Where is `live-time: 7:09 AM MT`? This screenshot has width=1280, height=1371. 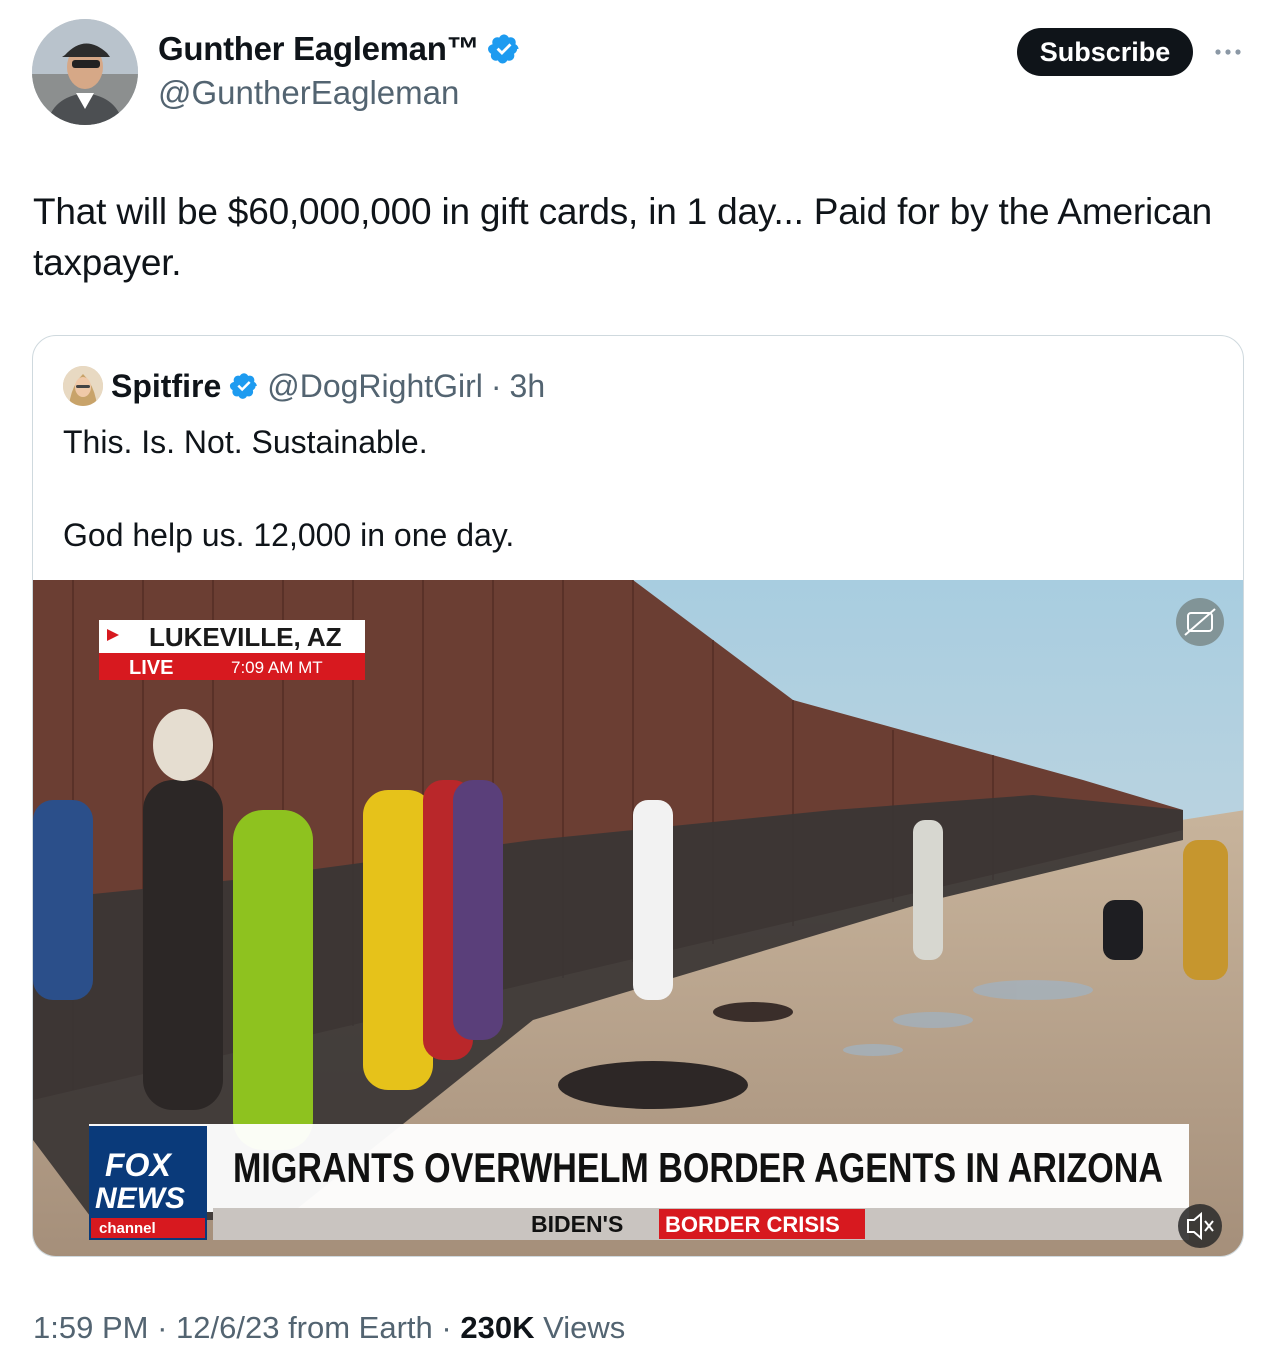
live-time: 7:09 AM MT is located at coordinates (277, 667).